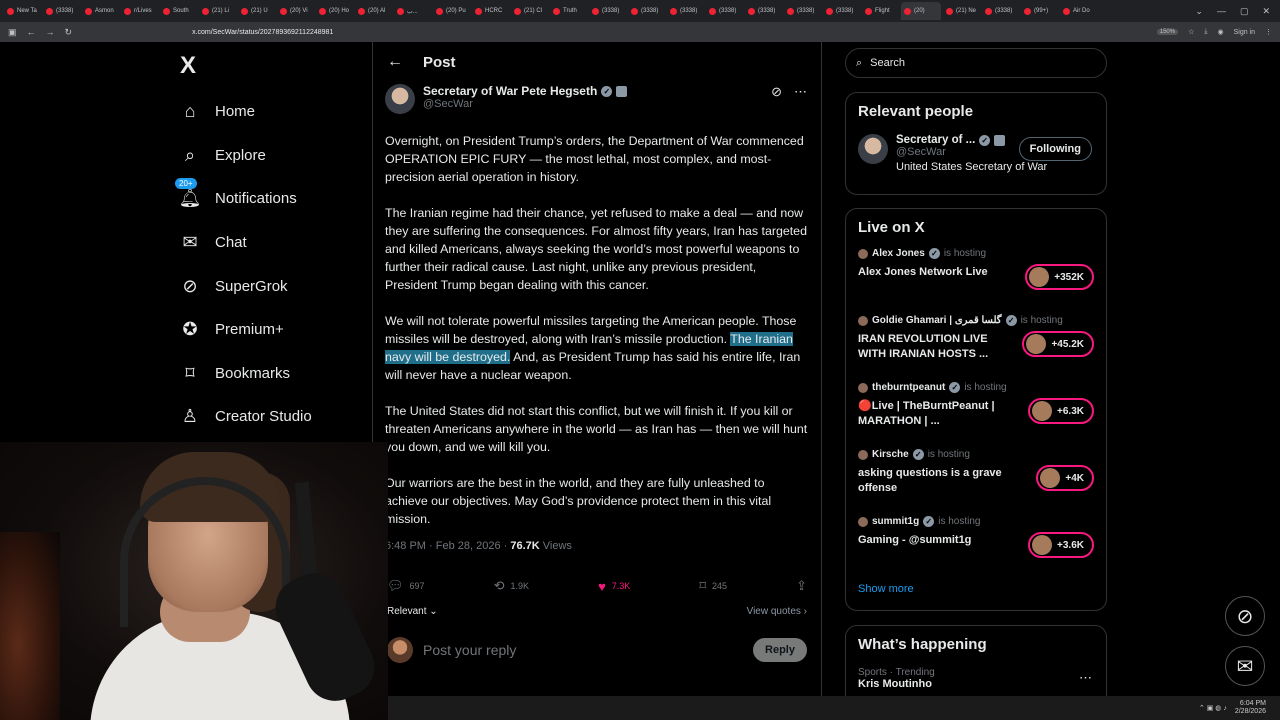  Describe the element at coordinates (295, 11) in the screenshot. I see `browser-tab: (20) Vi` at that location.